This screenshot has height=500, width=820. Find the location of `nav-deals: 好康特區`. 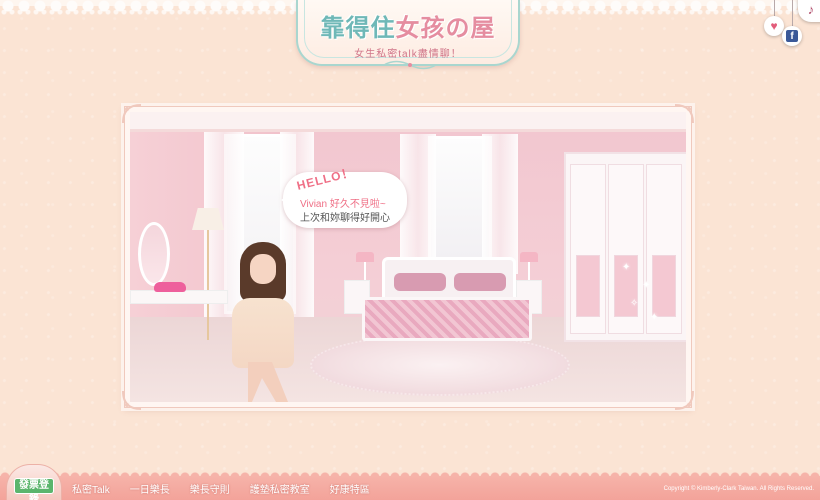

nav-deals: 好康特區 is located at coordinates (350, 488).